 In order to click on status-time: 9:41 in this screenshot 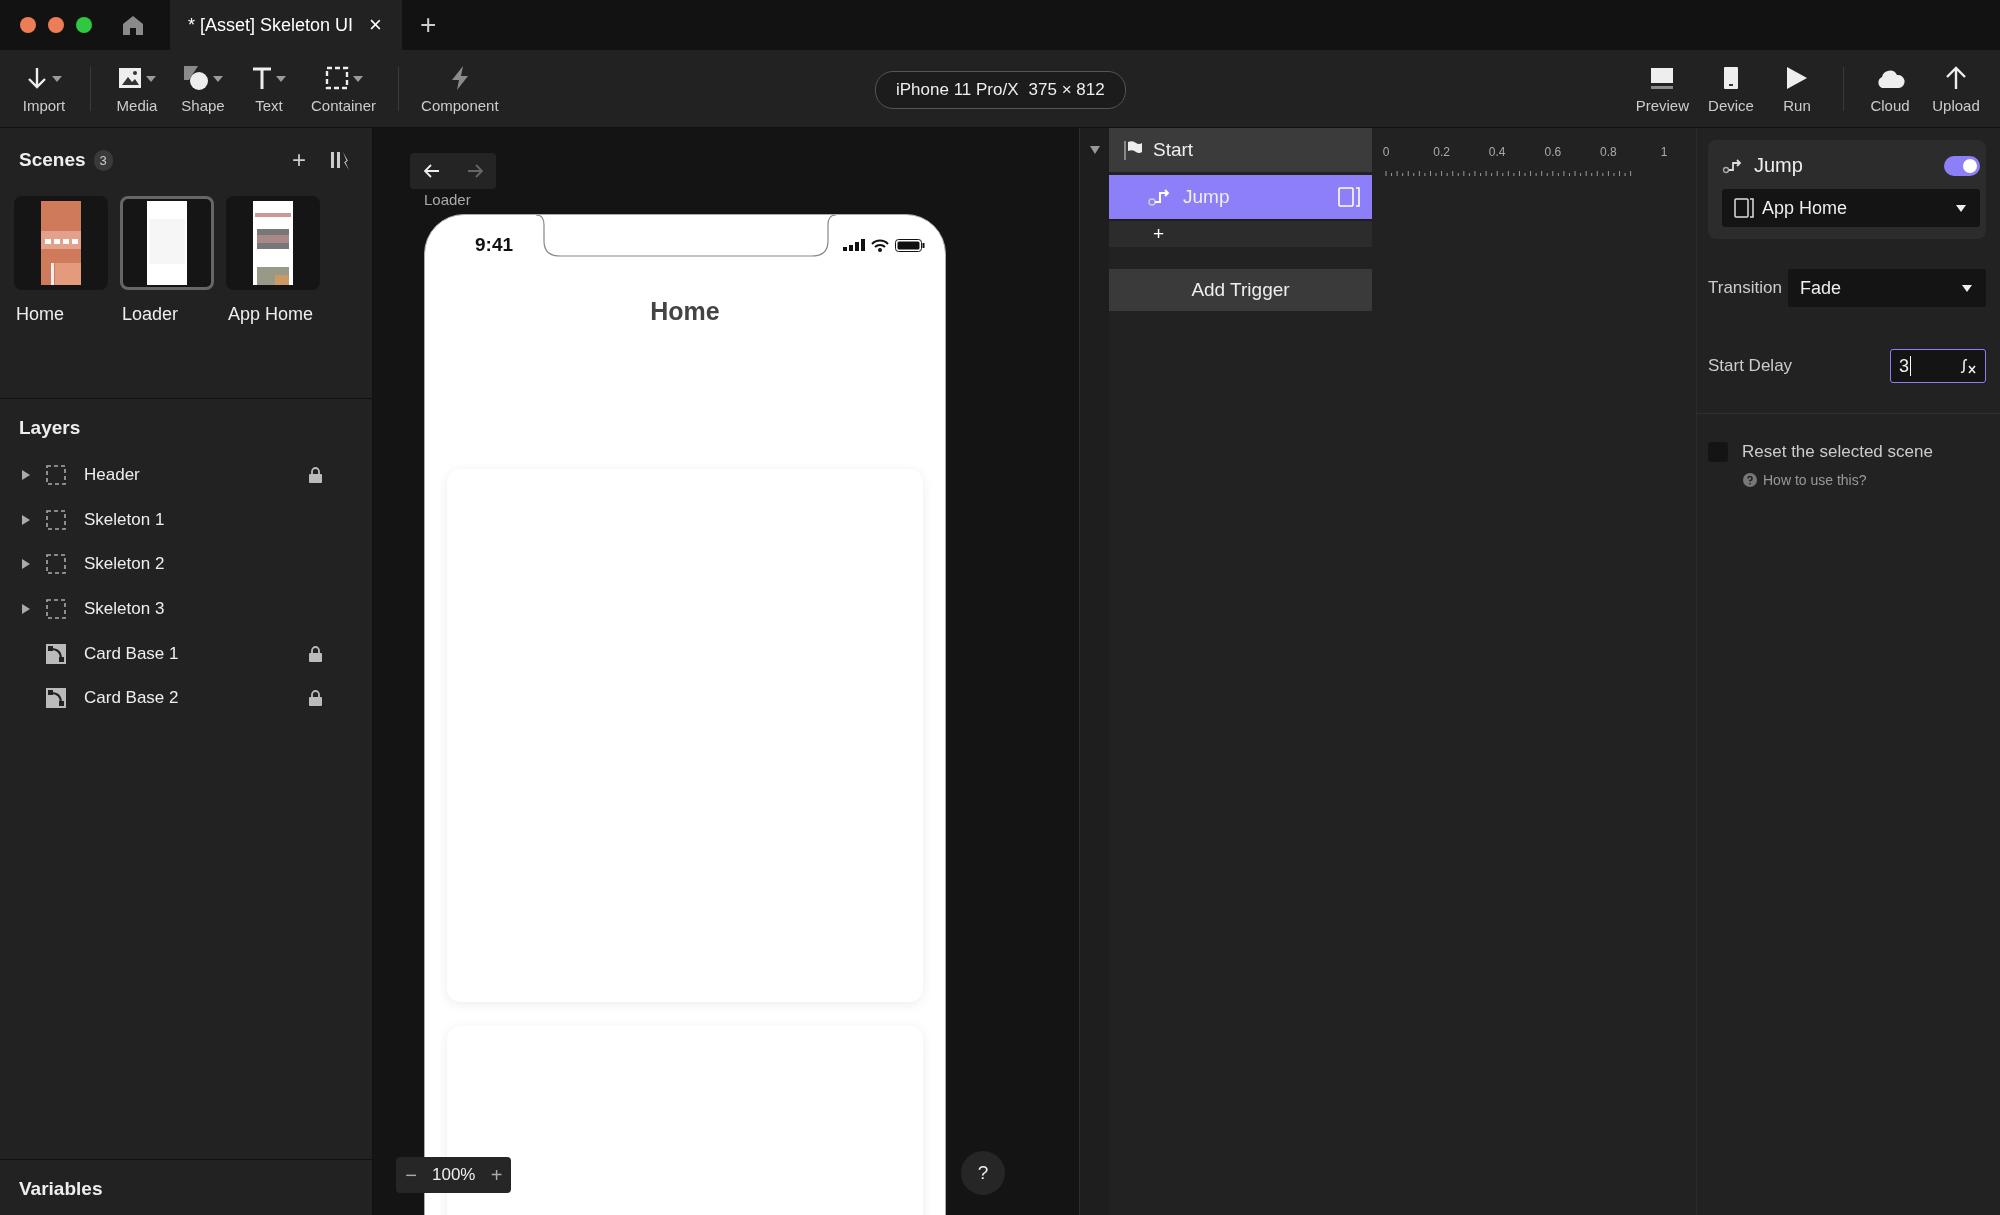, I will do `click(494, 245)`.